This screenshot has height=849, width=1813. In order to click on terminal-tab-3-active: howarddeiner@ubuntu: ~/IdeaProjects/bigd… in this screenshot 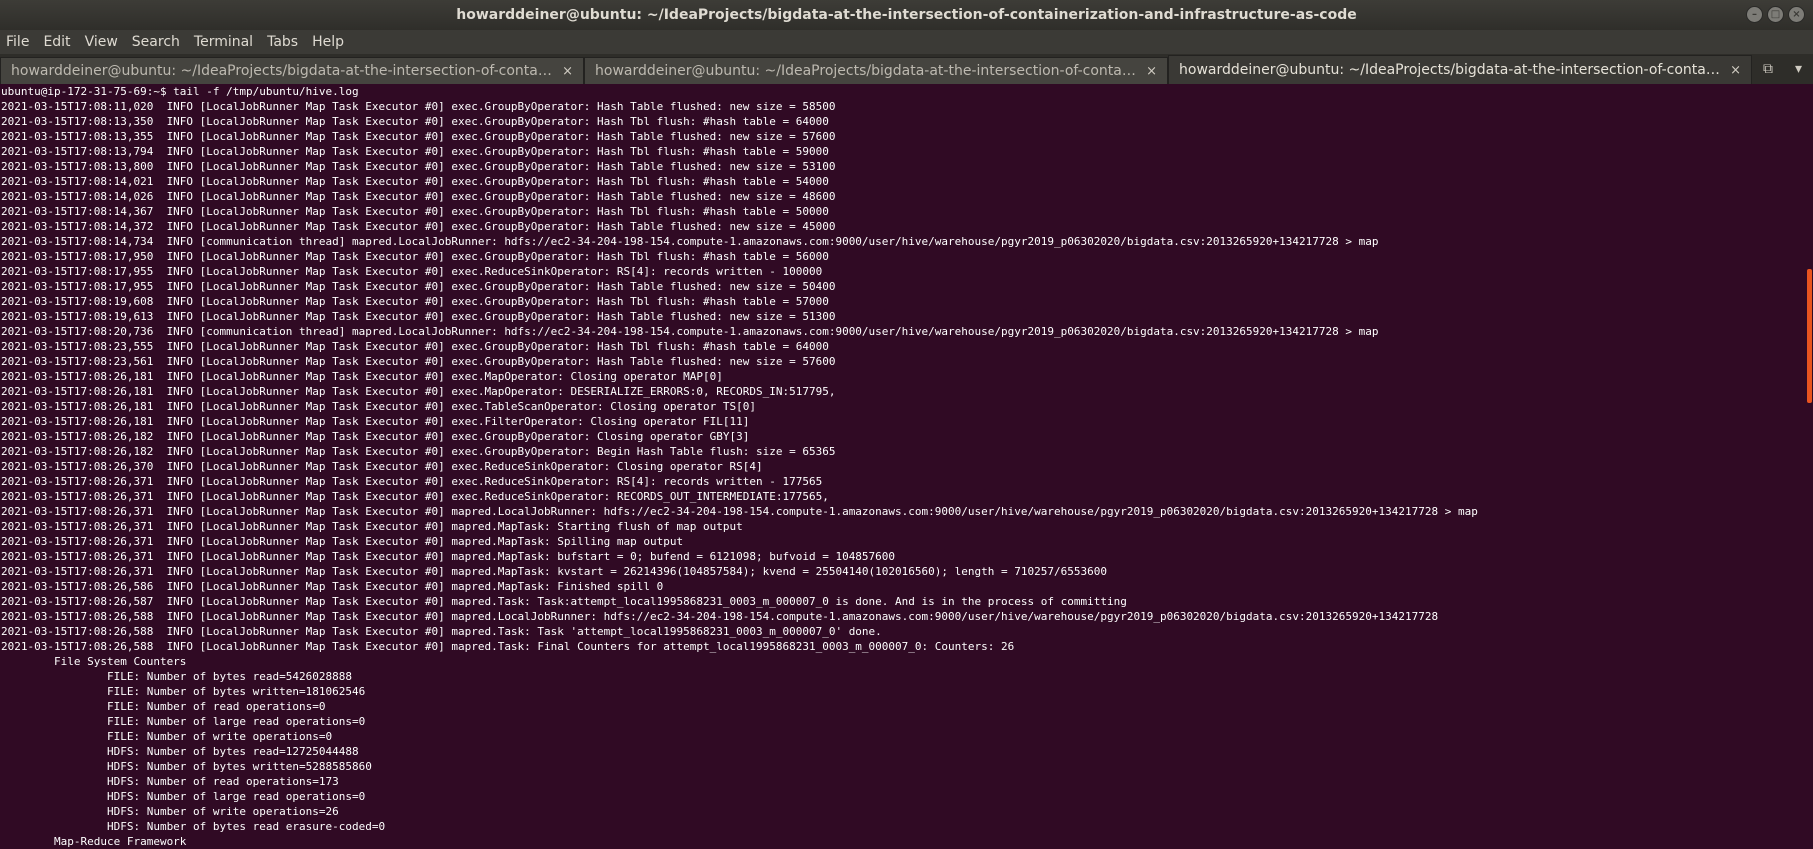, I will do `click(1460, 69)`.